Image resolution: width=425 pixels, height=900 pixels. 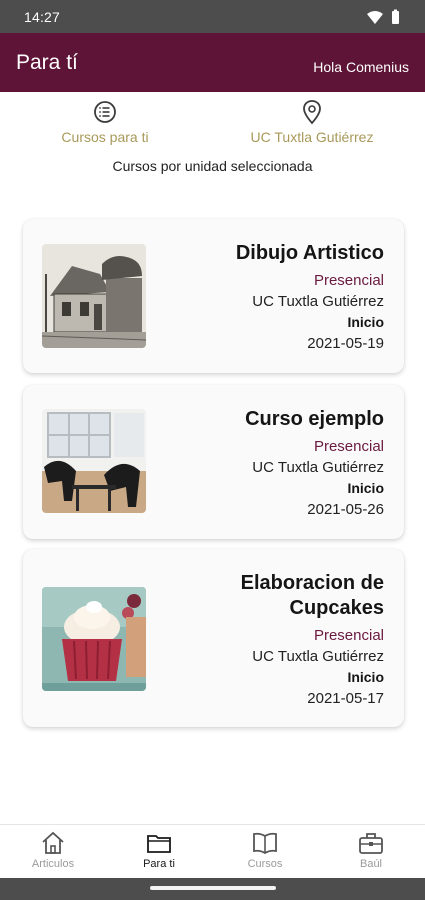 What do you see at coordinates (212, 62) in the screenshot?
I see `app-bar: Para tí Hola Comenius` at bounding box center [212, 62].